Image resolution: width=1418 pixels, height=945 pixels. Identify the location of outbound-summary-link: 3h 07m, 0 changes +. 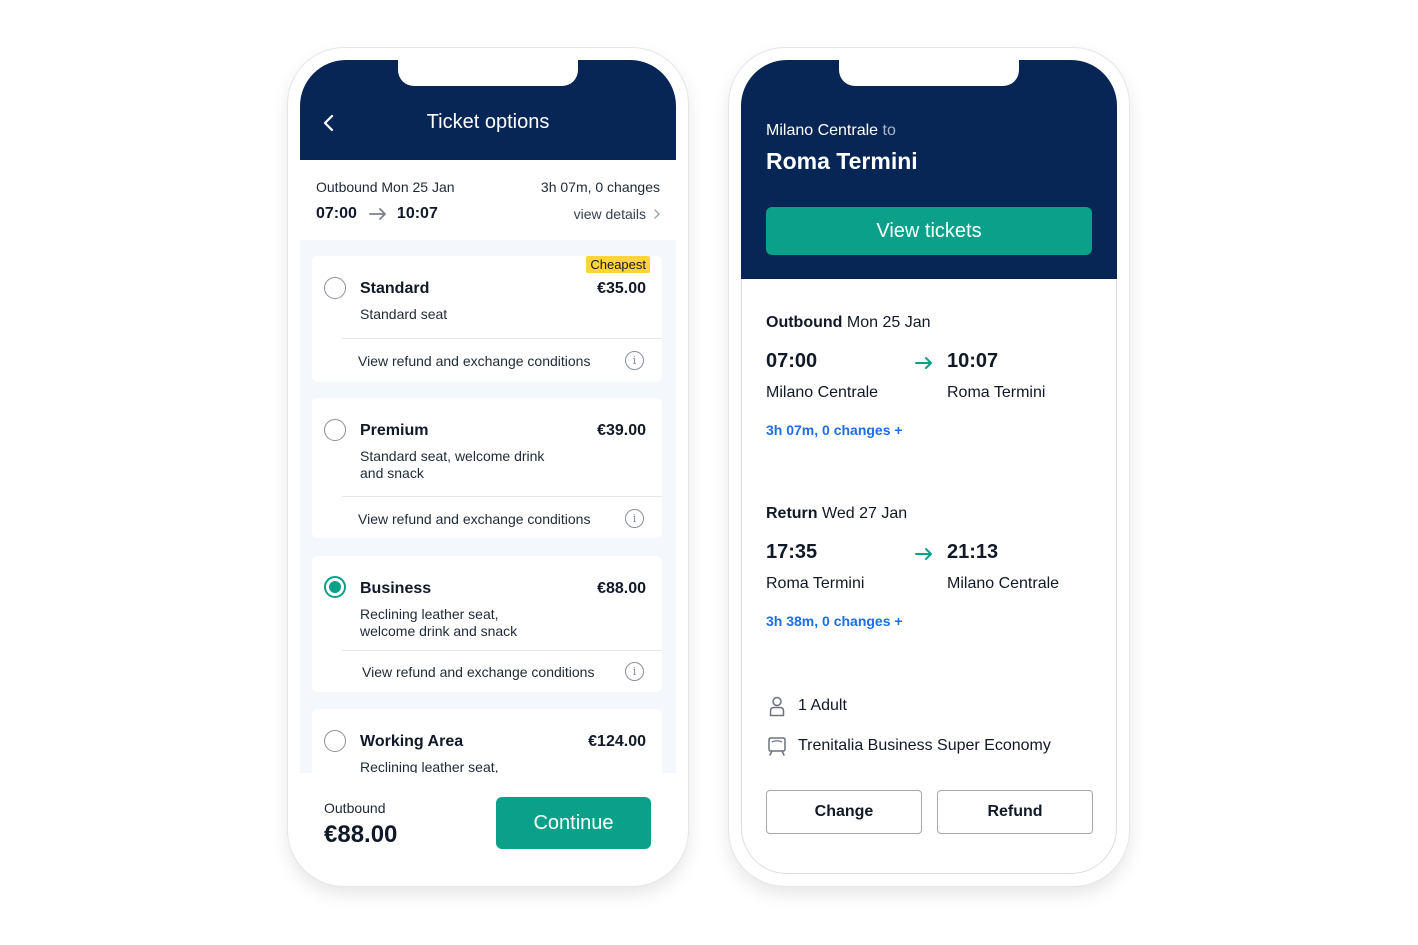
(834, 430).